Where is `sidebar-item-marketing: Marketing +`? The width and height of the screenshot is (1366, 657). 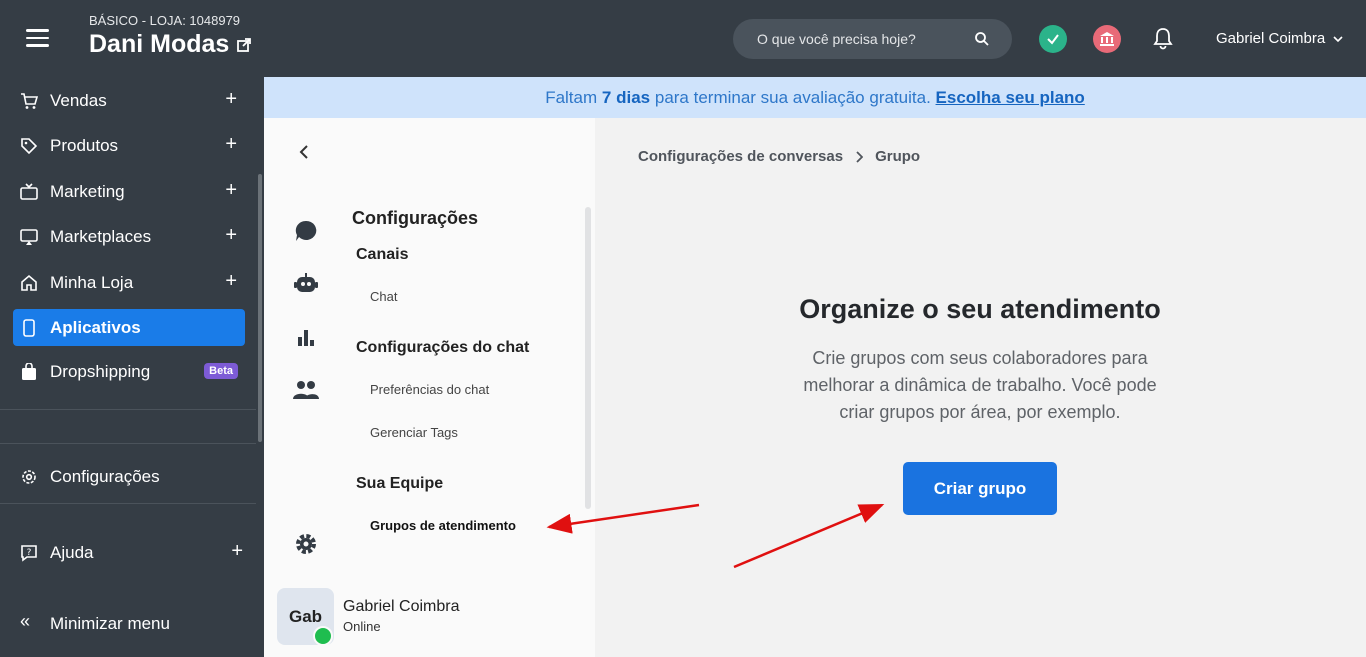
sidebar-item-marketing: Marketing + is located at coordinates (129, 191).